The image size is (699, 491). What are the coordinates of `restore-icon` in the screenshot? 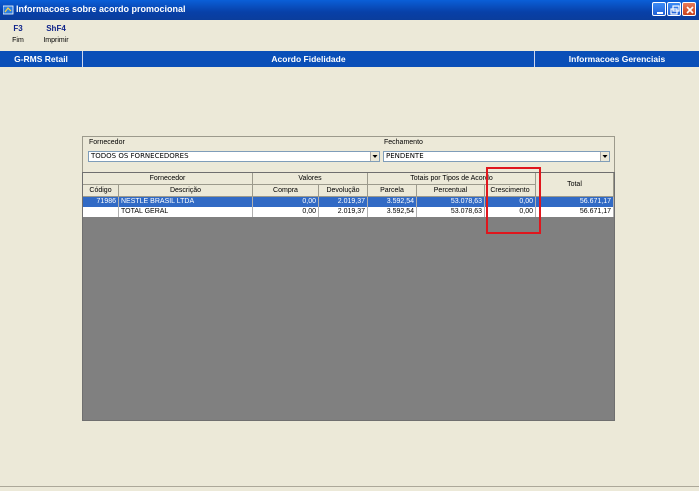 It's located at (675, 10).